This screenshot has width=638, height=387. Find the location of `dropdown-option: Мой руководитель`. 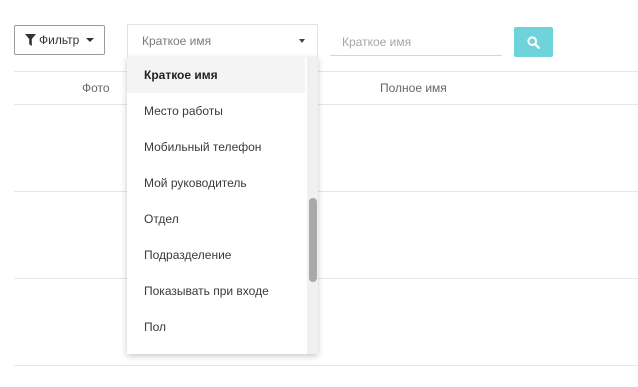

dropdown-option: Мой руководитель is located at coordinates (216, 183).